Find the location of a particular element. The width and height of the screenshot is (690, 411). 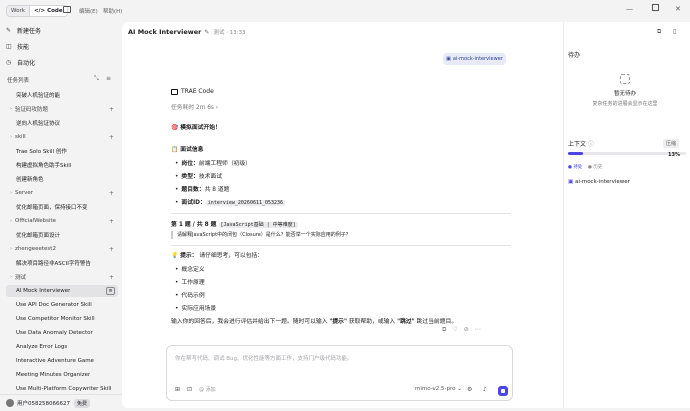

compress-button: 压缩 is located at coordinates (671, 143).